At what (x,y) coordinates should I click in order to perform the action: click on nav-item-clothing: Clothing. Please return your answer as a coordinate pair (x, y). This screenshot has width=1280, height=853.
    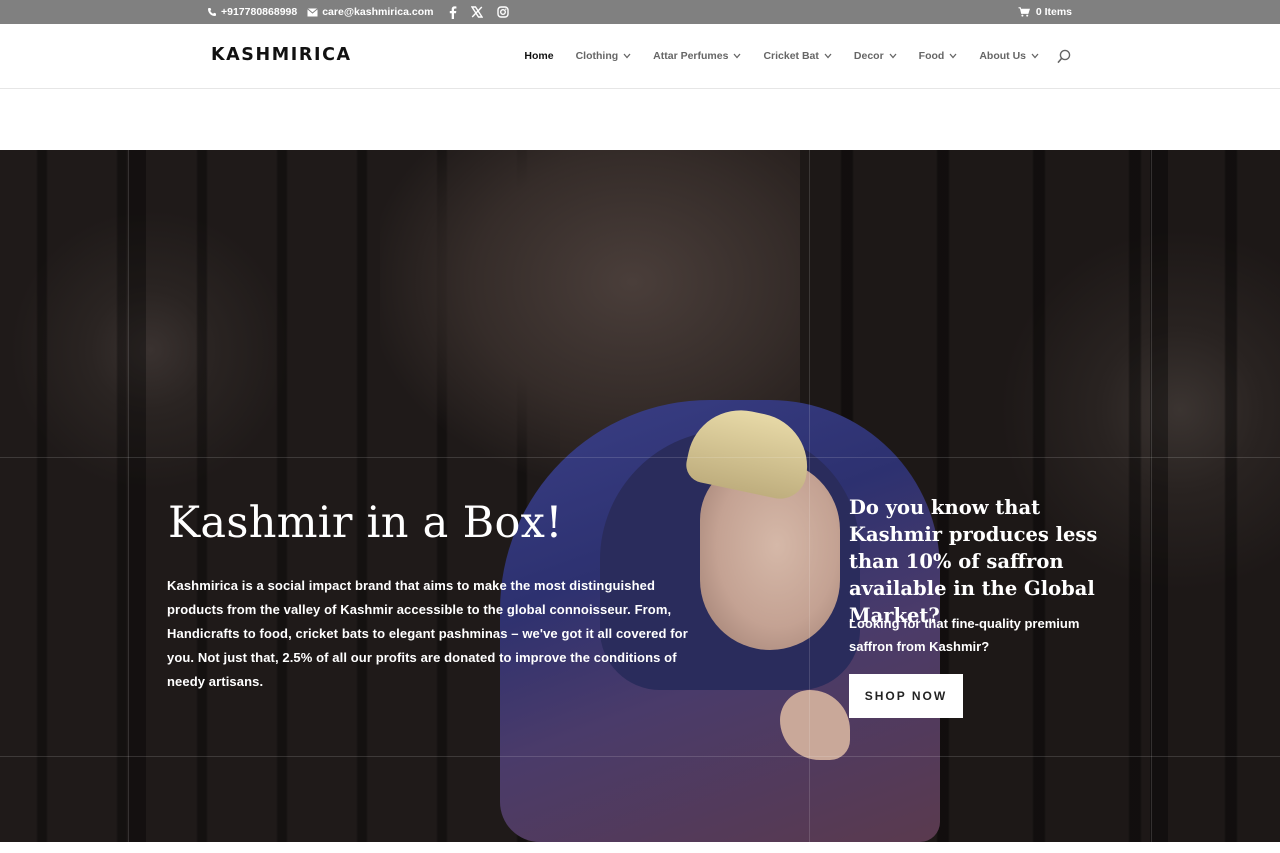
    Looking at the image, I should click on (604, 56).